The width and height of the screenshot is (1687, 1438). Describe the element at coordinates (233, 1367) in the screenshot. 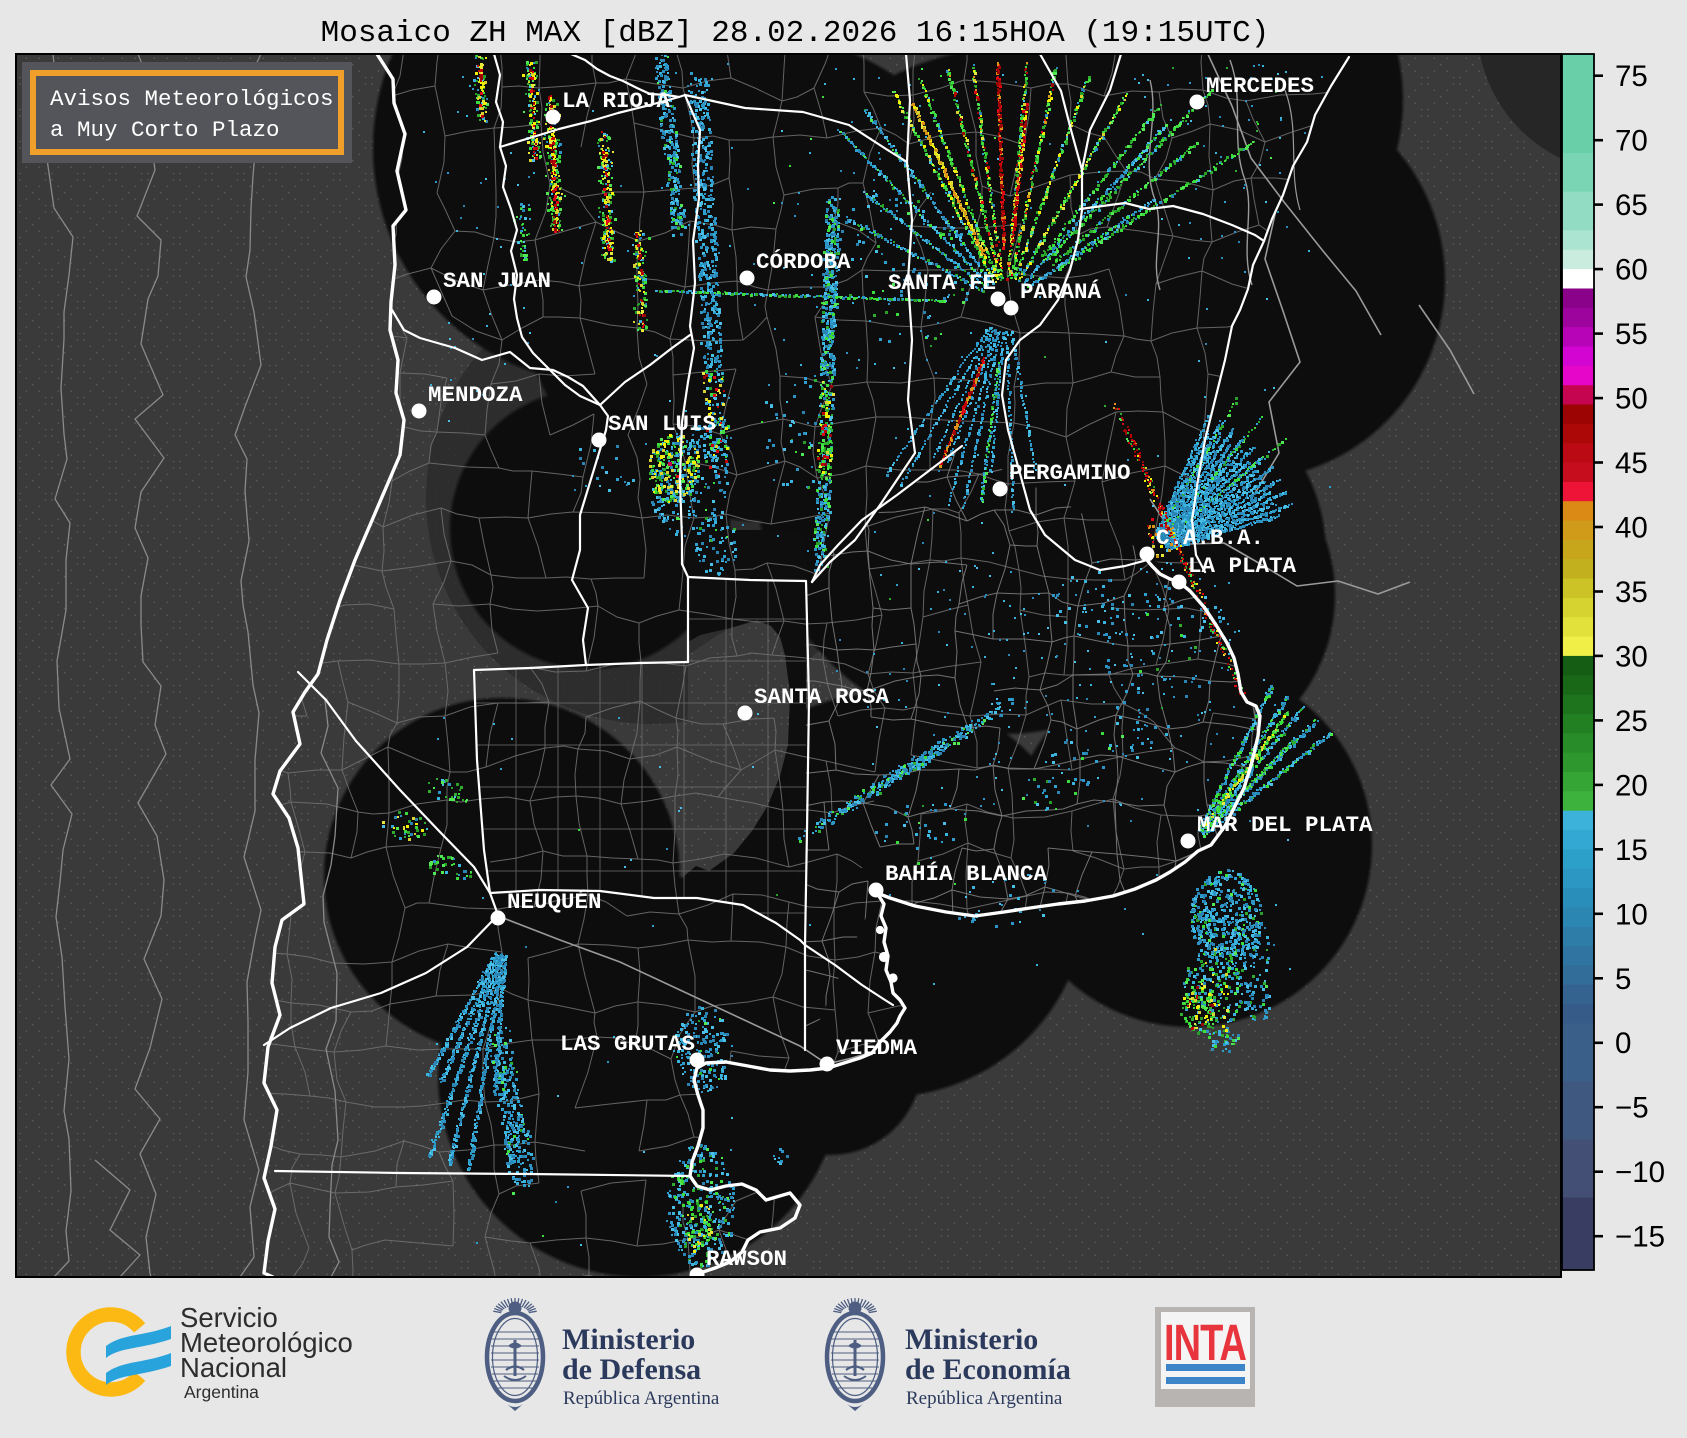

I see `svg-text: Nacional` at that location.